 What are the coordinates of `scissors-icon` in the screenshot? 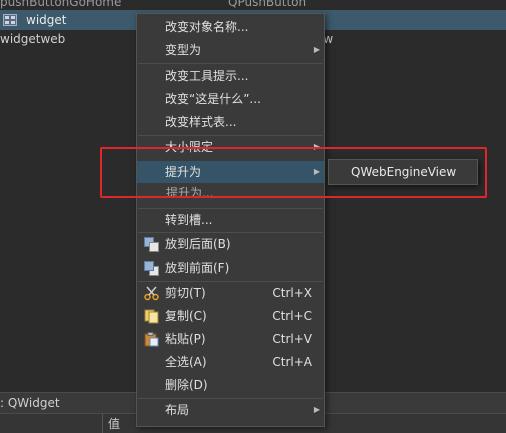 It's located at (151, 293).